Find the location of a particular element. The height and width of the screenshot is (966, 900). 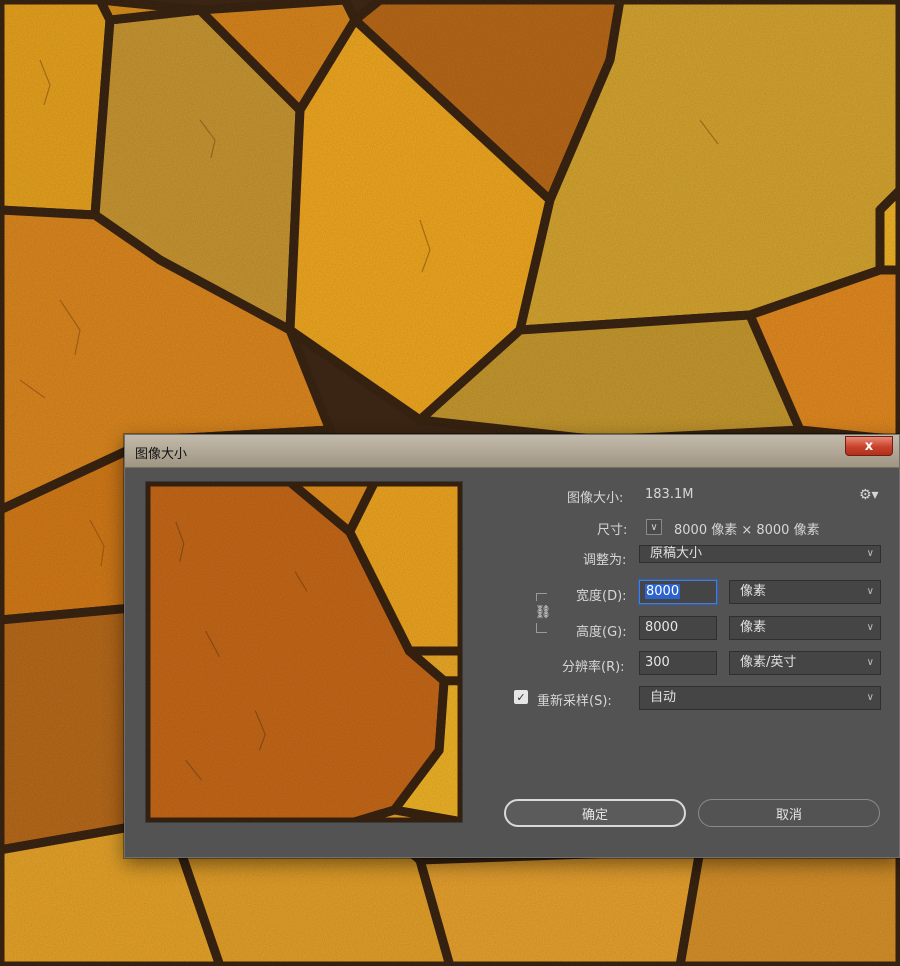

resample-label: 重新采样(S): is located at coordinates (574, 701).